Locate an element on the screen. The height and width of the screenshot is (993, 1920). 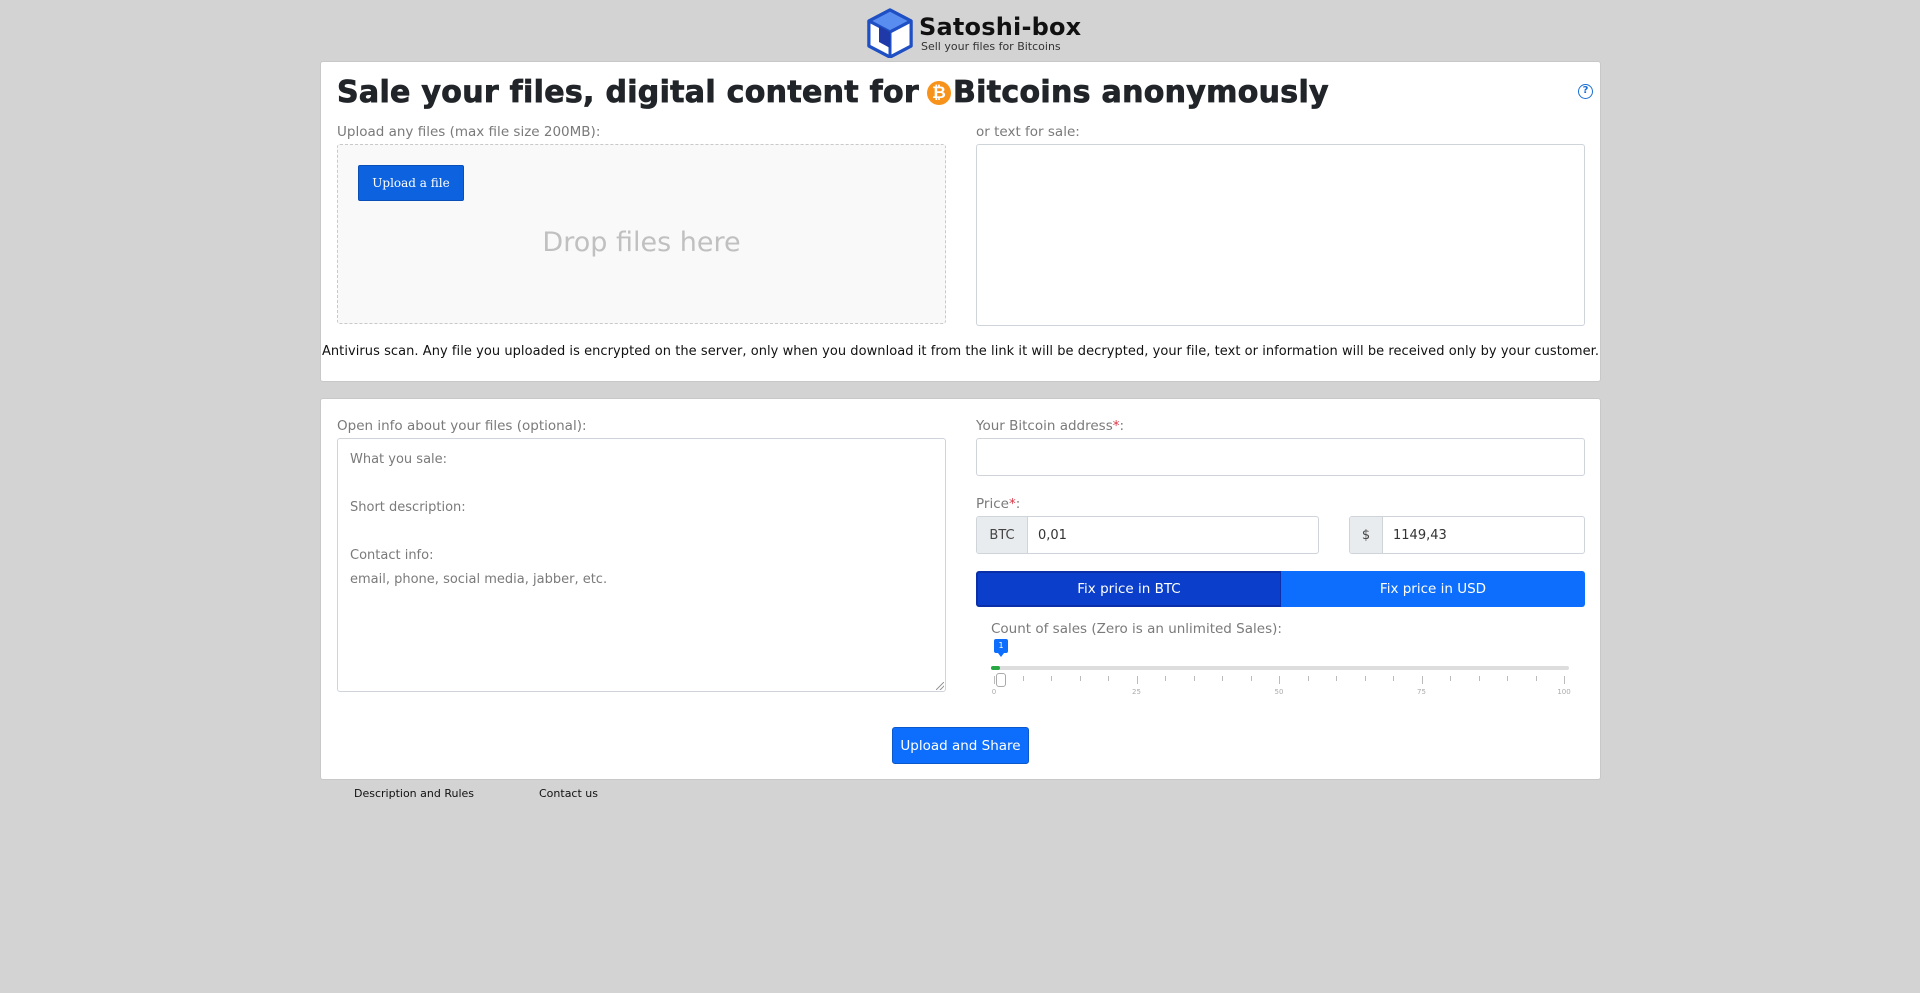
description-rules-link: Description and Rules is located at coordinates (414, 793).